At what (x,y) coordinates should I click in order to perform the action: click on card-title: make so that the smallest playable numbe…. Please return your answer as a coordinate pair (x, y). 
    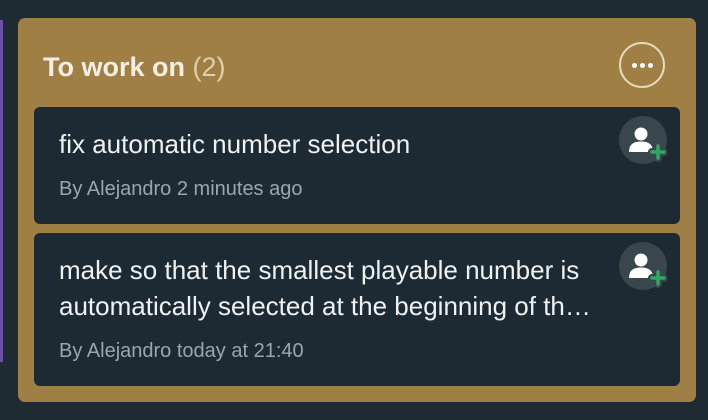
    Looking at the image, I should click on (319, 288).